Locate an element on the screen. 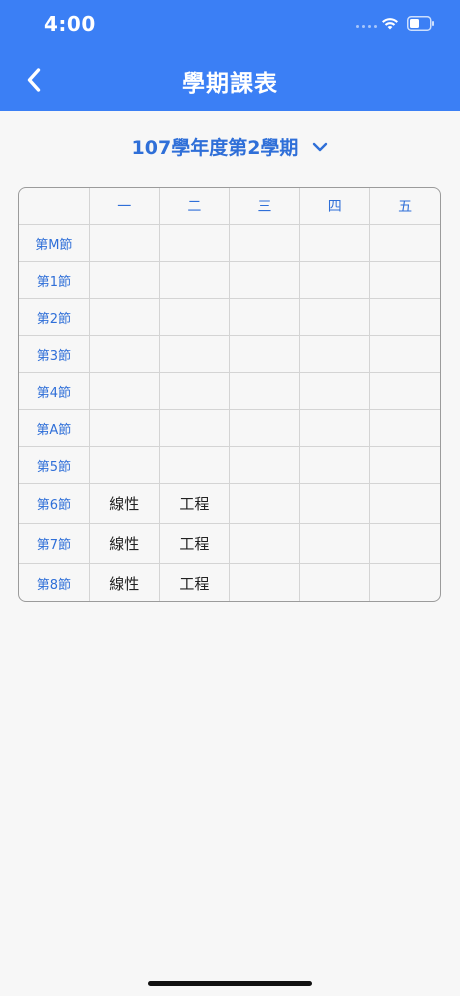 This screenshot has width=460, height=996. period-label: 第1節 is located at coordinates (54, 280).